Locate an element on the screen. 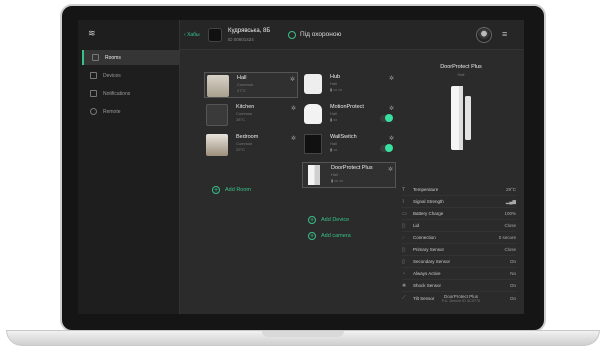 The image size is (606, 356). device-card-hub: Hub Hall ▮ ▭ ▭ ✲ is located at coordinates (349, 85).